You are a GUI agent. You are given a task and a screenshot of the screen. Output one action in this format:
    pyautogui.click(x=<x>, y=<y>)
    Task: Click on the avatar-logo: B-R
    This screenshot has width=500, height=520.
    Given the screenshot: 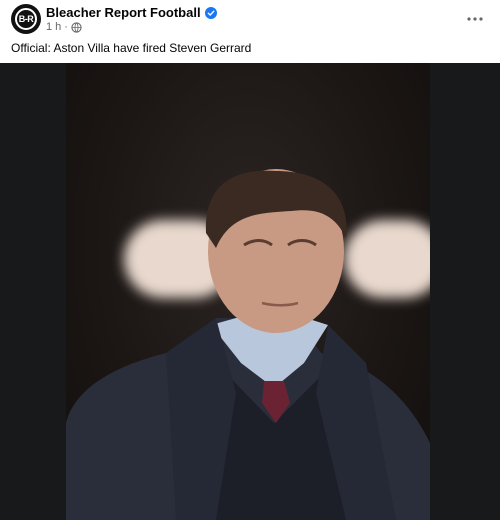 What is the action you would take?
    pyautogui.click(x=26, y=19)
    